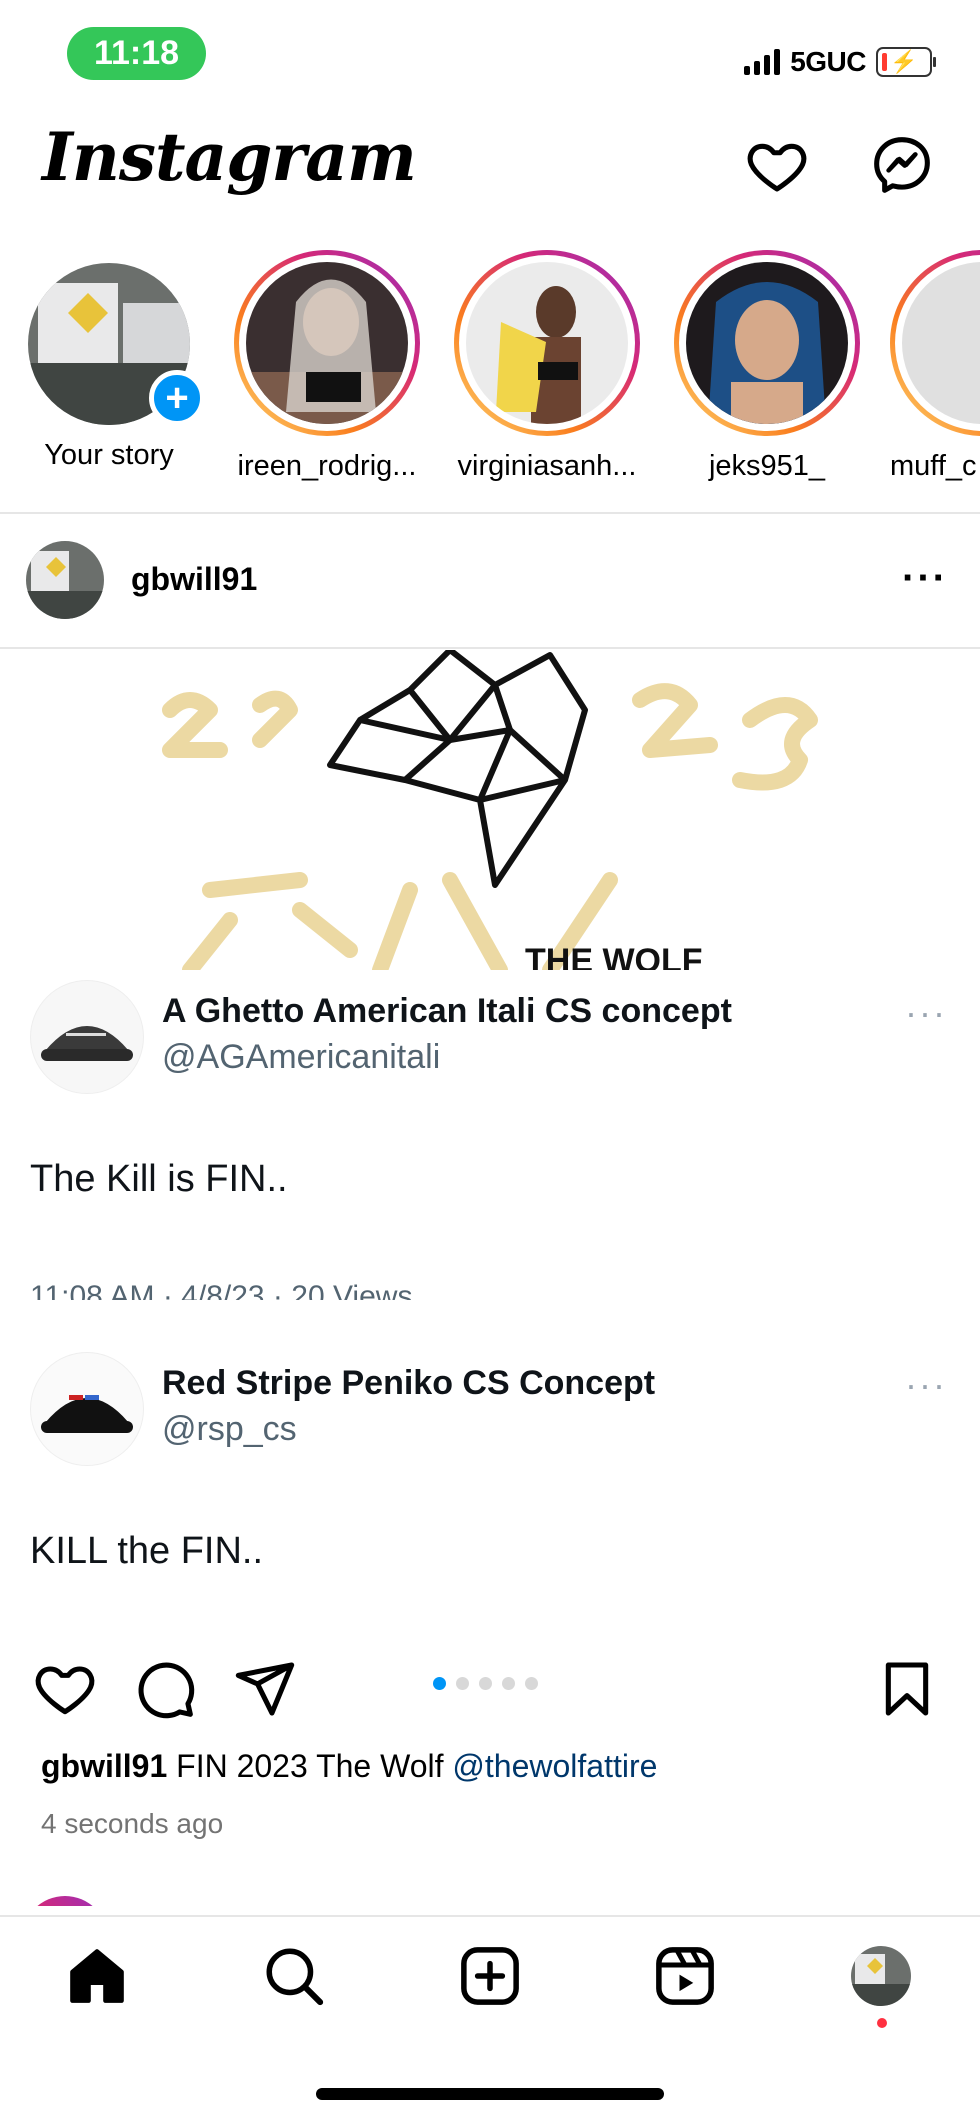 The image size is (980, 2123). I want to click on story-item: jeks951_, so click(767, 366).